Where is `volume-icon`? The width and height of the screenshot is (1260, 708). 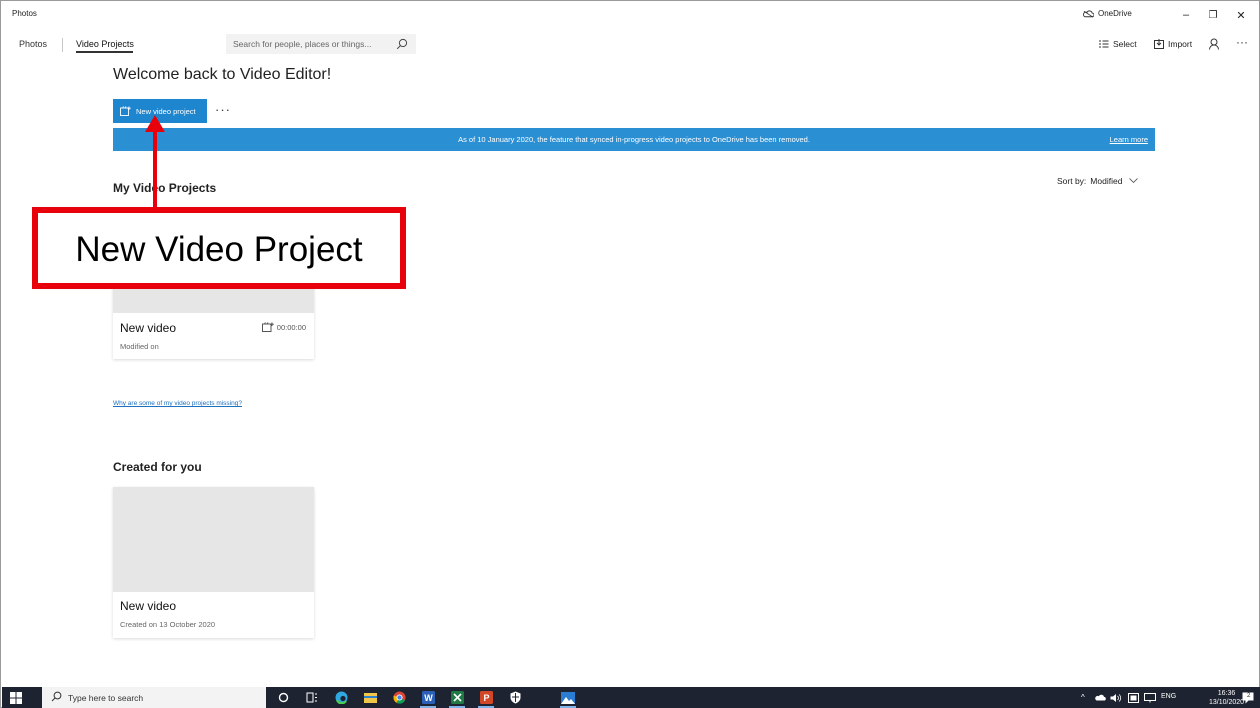
volume-icon is located at coordinates (1116, 698).